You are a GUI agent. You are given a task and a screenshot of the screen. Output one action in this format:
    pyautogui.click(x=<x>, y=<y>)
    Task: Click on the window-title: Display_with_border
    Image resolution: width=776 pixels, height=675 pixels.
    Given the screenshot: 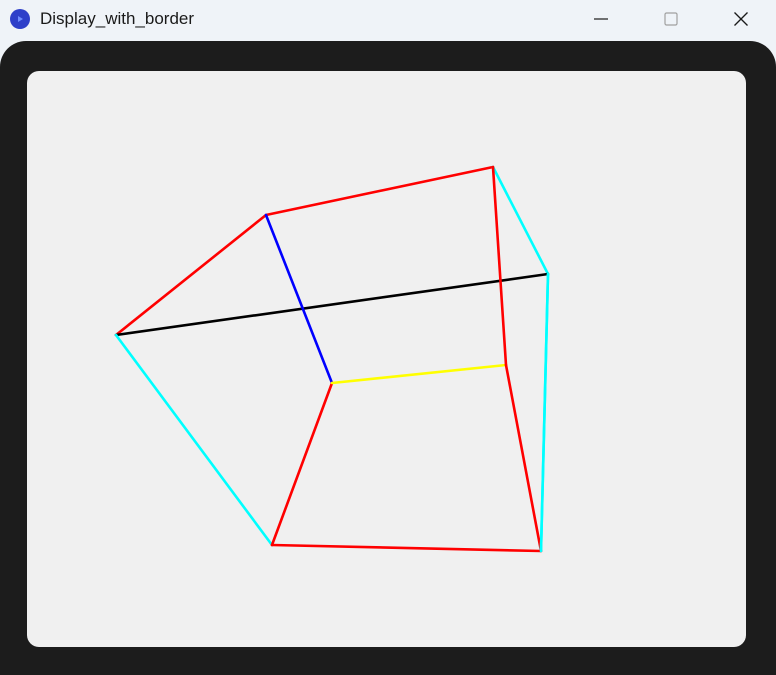 What is the action you would take?
    pyautogui.click(x=117, y=18)
    